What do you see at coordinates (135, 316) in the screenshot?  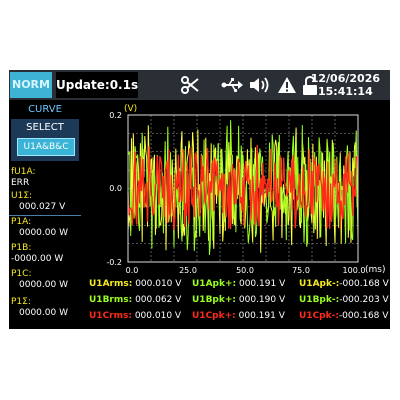 I see `reading-u1crms: U1Crms: 000.010 V` at bounding box center [135, 316].